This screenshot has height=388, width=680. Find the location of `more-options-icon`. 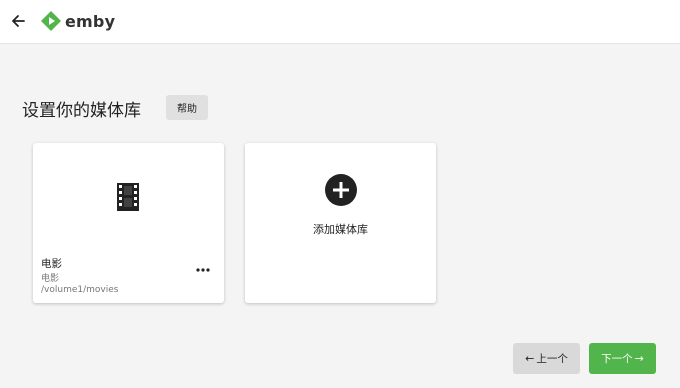

more-options-icon is located at coordinates (203, 270).